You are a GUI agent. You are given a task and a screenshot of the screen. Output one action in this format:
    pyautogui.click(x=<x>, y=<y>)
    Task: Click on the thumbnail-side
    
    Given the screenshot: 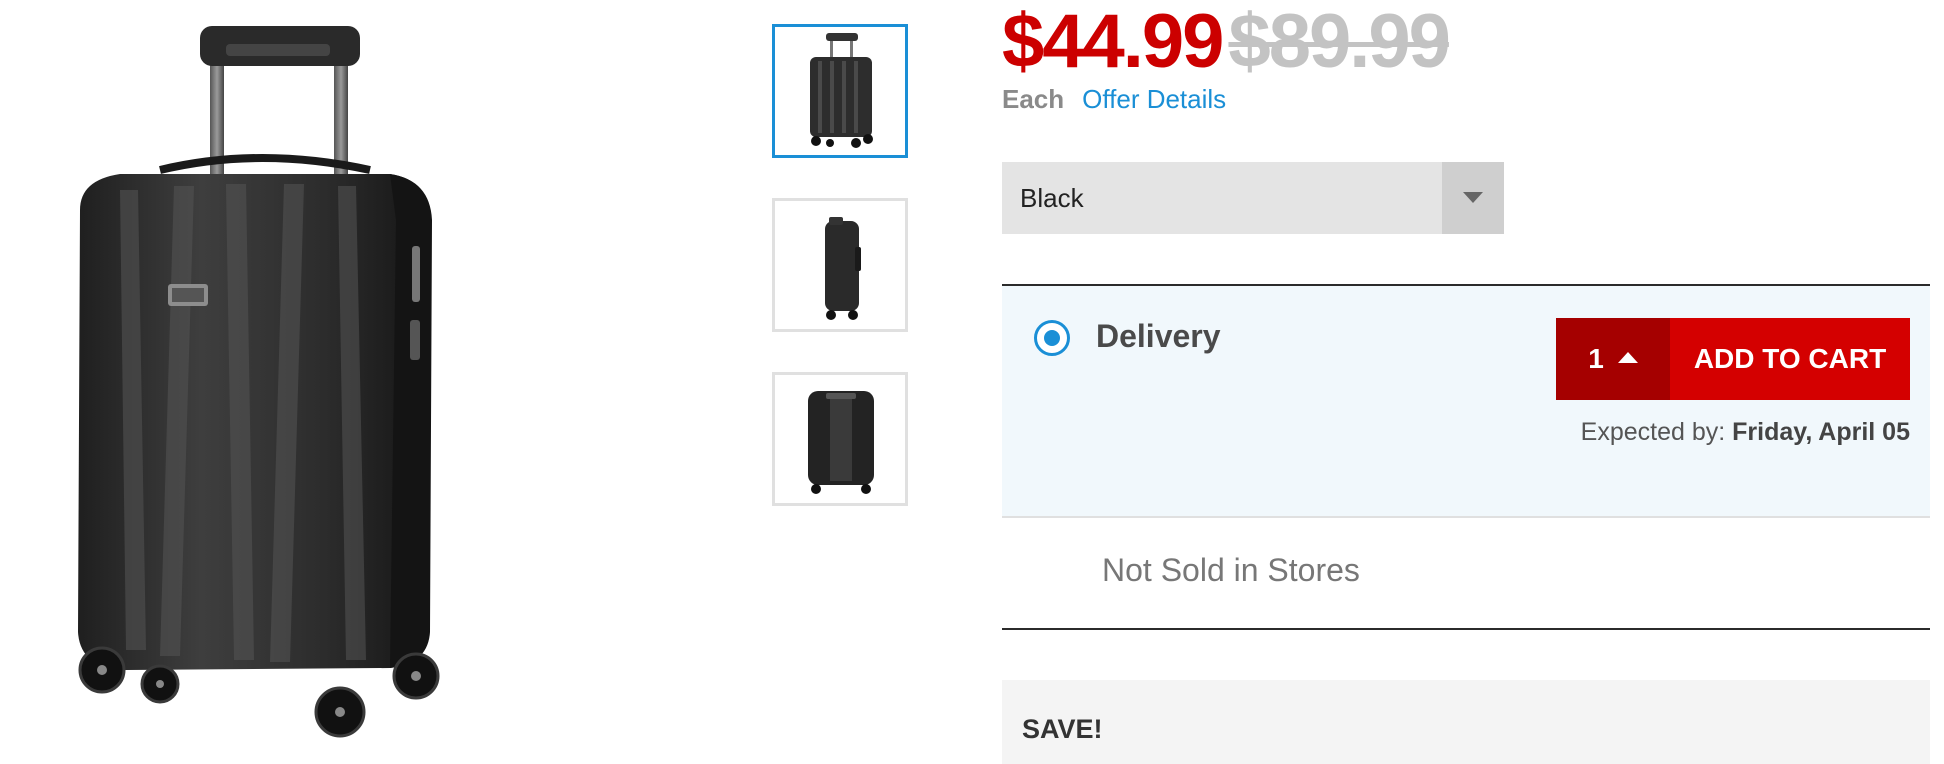 What is the action you would take?
    pyautogui.click(x=840, y=265)
    